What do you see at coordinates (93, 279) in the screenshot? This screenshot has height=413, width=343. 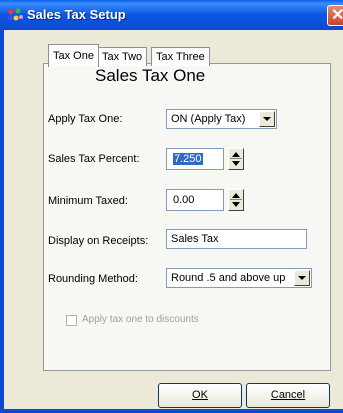 I see `rounding-method-label: Rounding Method:` at bounding box center [93, 279].